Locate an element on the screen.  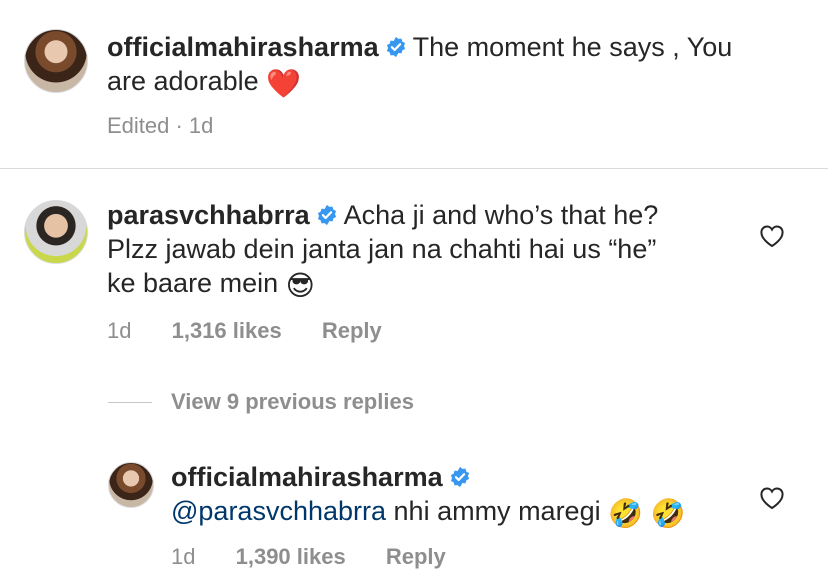
reply-line: nhi ammy maregi is located at coordinates (497, 511).